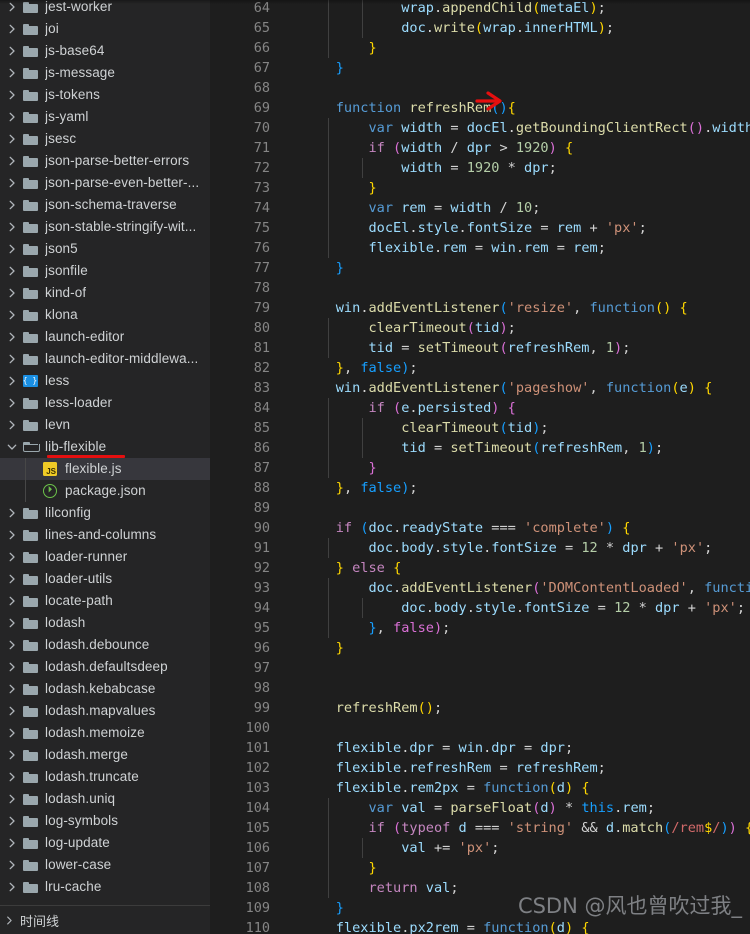 Image resolution: width=750 pixels, height=934 pixels. Describe the element at coordinates (261, 668) in the screenshot. I see `line-number: 97` at that location.